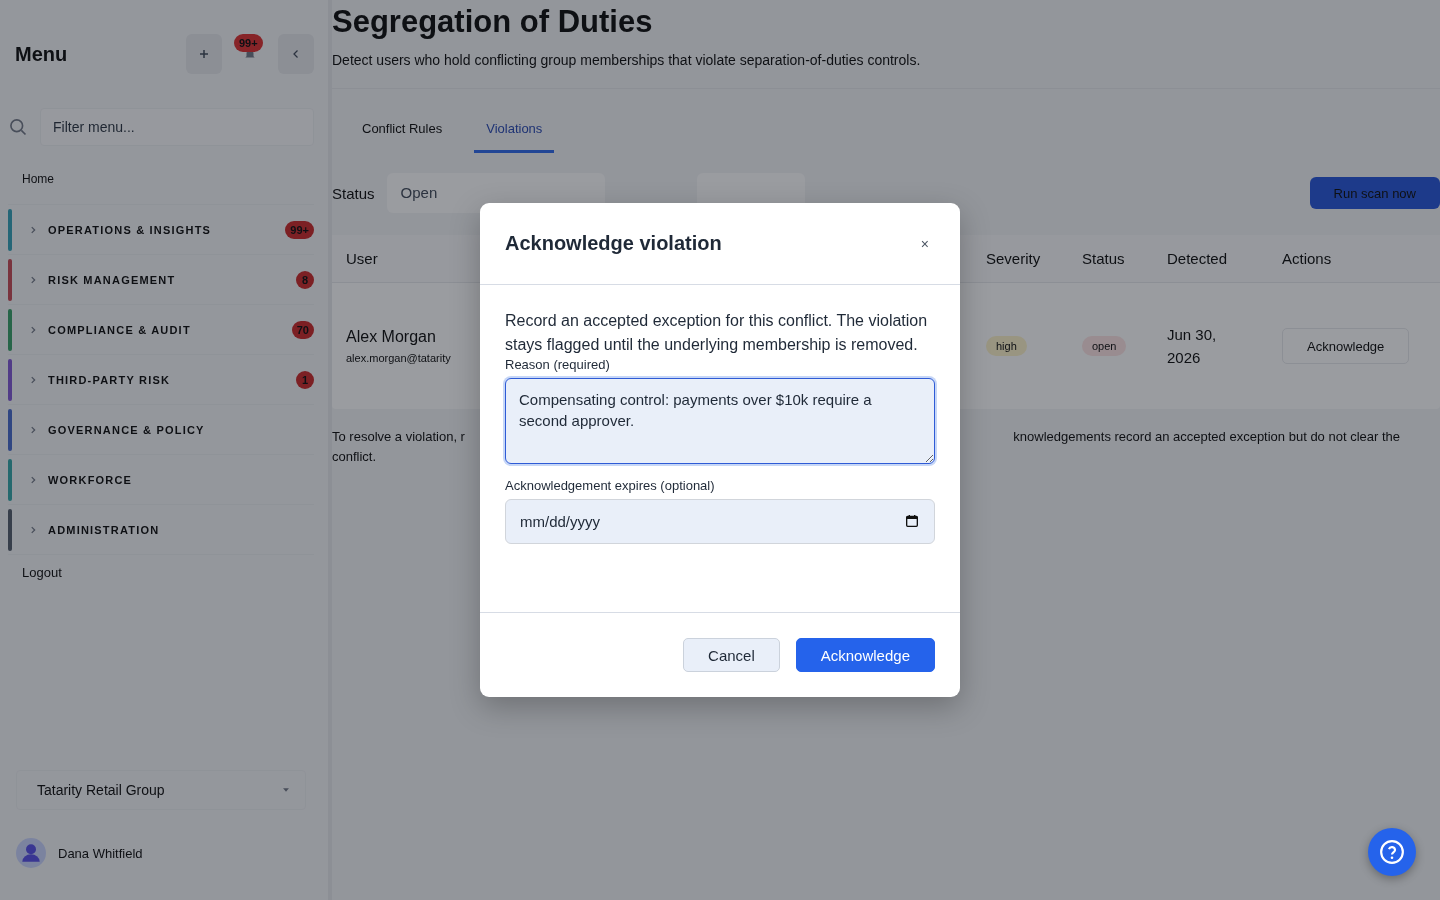  I want to click on menu-section: WORKFORCE, so click(161, 480).